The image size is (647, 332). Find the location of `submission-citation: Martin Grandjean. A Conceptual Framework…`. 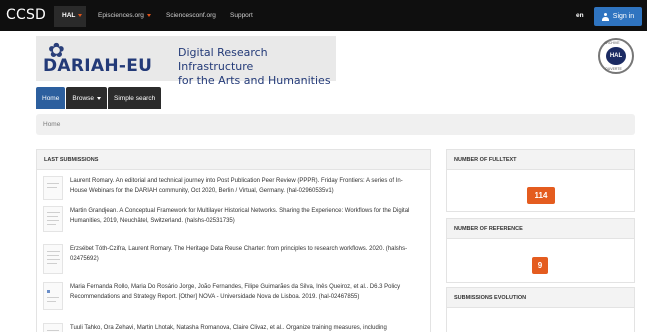

submission-citation: Martin Grandjean. A Conceptual Framework… is located at coordinates (242, 216).